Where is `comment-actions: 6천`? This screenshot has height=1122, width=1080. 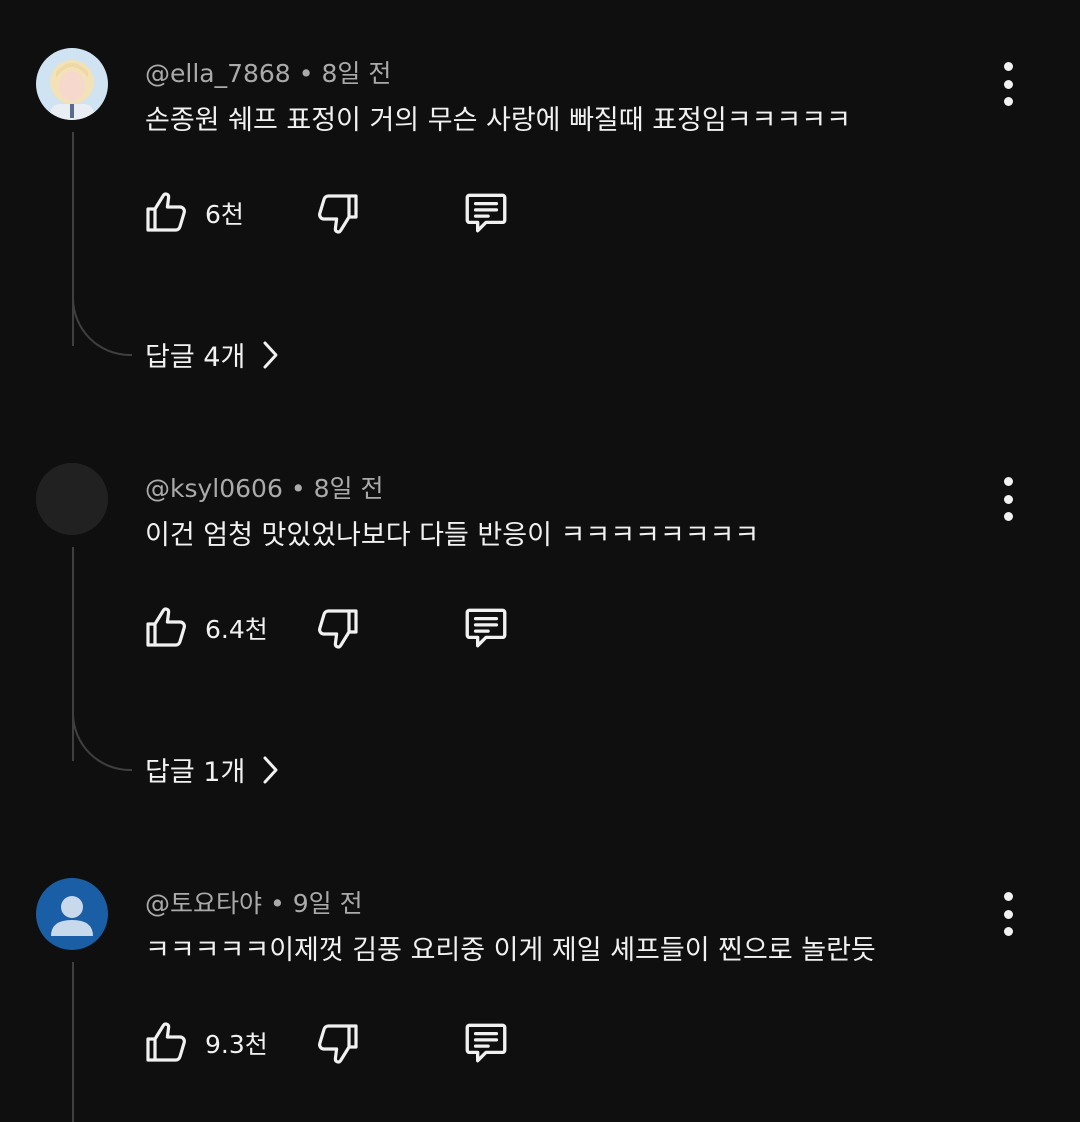 comment-actions: 6천 is located at coordinates (343, 216).